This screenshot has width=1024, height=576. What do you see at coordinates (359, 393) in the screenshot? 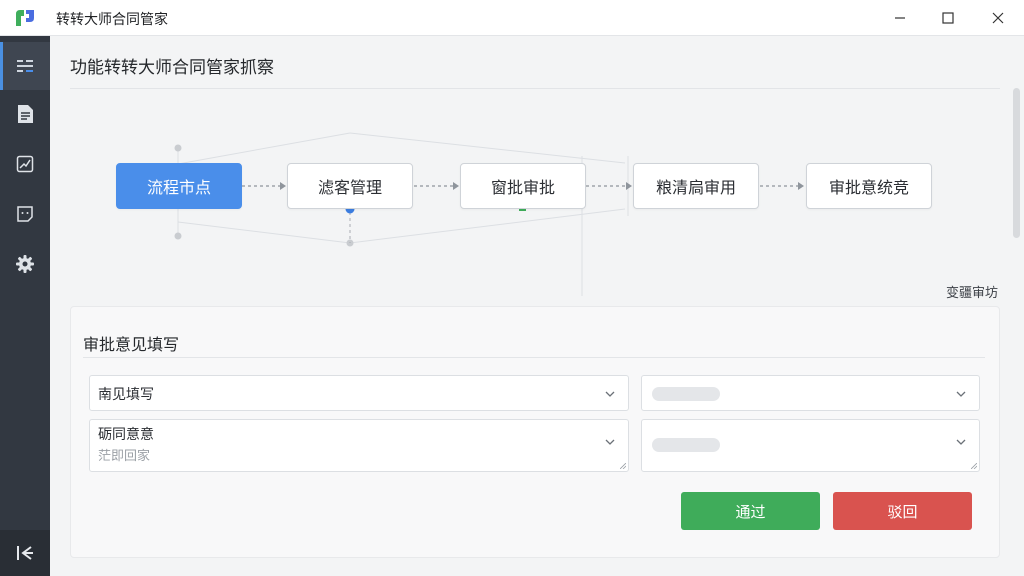
I see `opinion-select: 南见填写` at bounding box center [359, 393].